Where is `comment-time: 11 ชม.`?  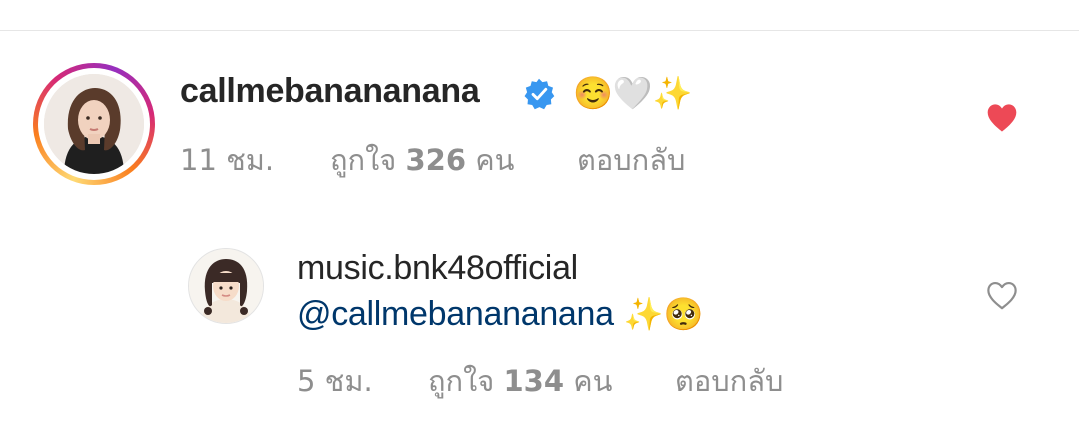
comment-time: 11 ชม. is located at coordinates (227, 160).